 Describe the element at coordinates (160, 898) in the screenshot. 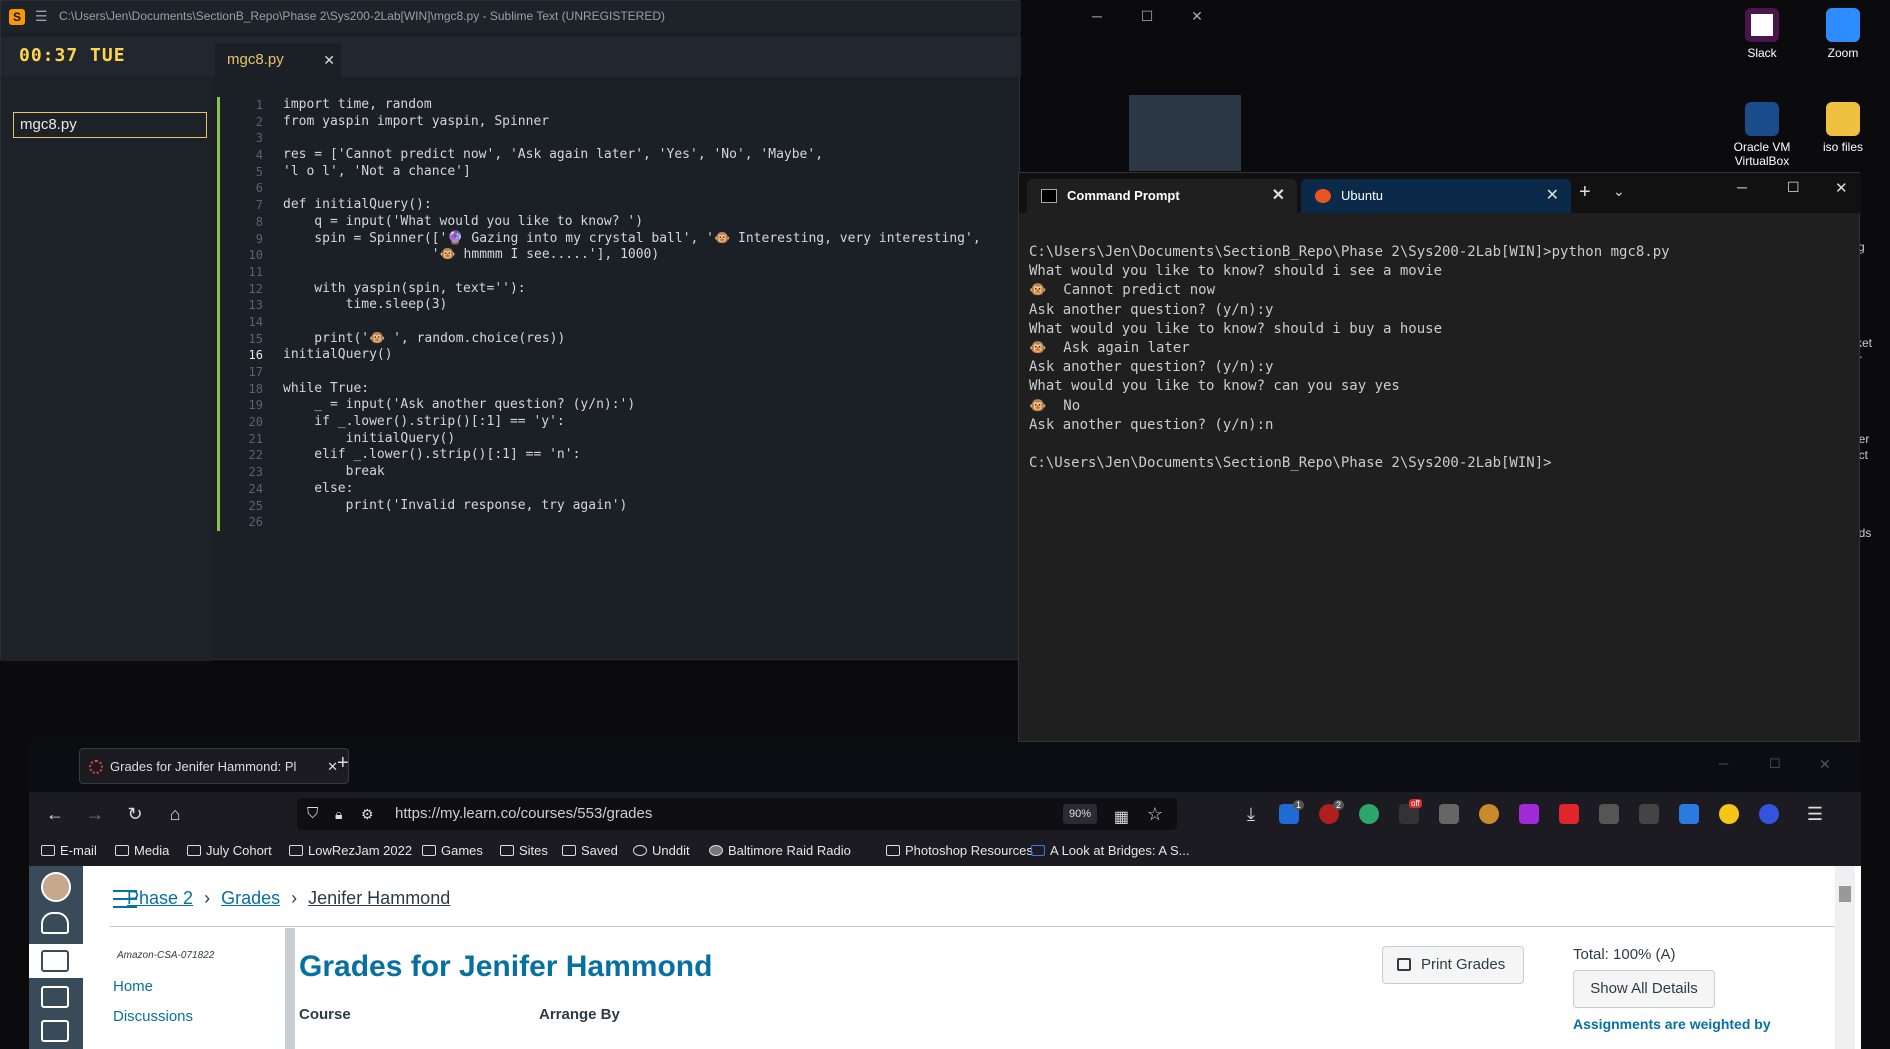

I see `breadcrumb-phase2: Phase 2` at that location.